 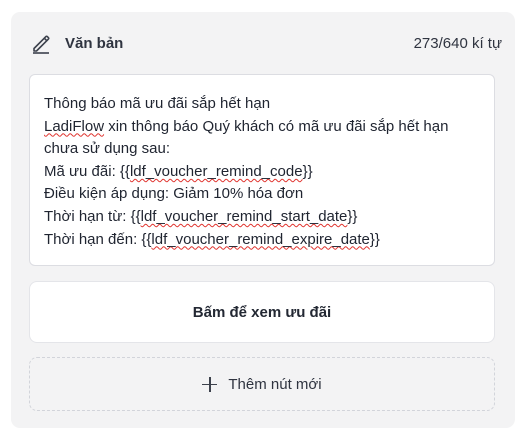 I want to click on view-offer-button-label: Bấm để xem ưu đãi, so click(x=262, y=312).